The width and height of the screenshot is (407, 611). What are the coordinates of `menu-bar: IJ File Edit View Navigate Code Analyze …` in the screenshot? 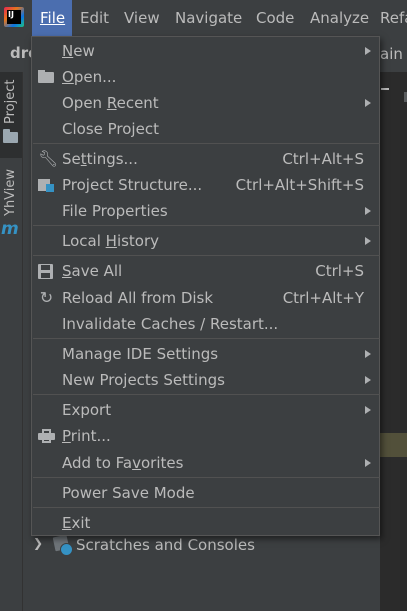 It's located at (203, 18).